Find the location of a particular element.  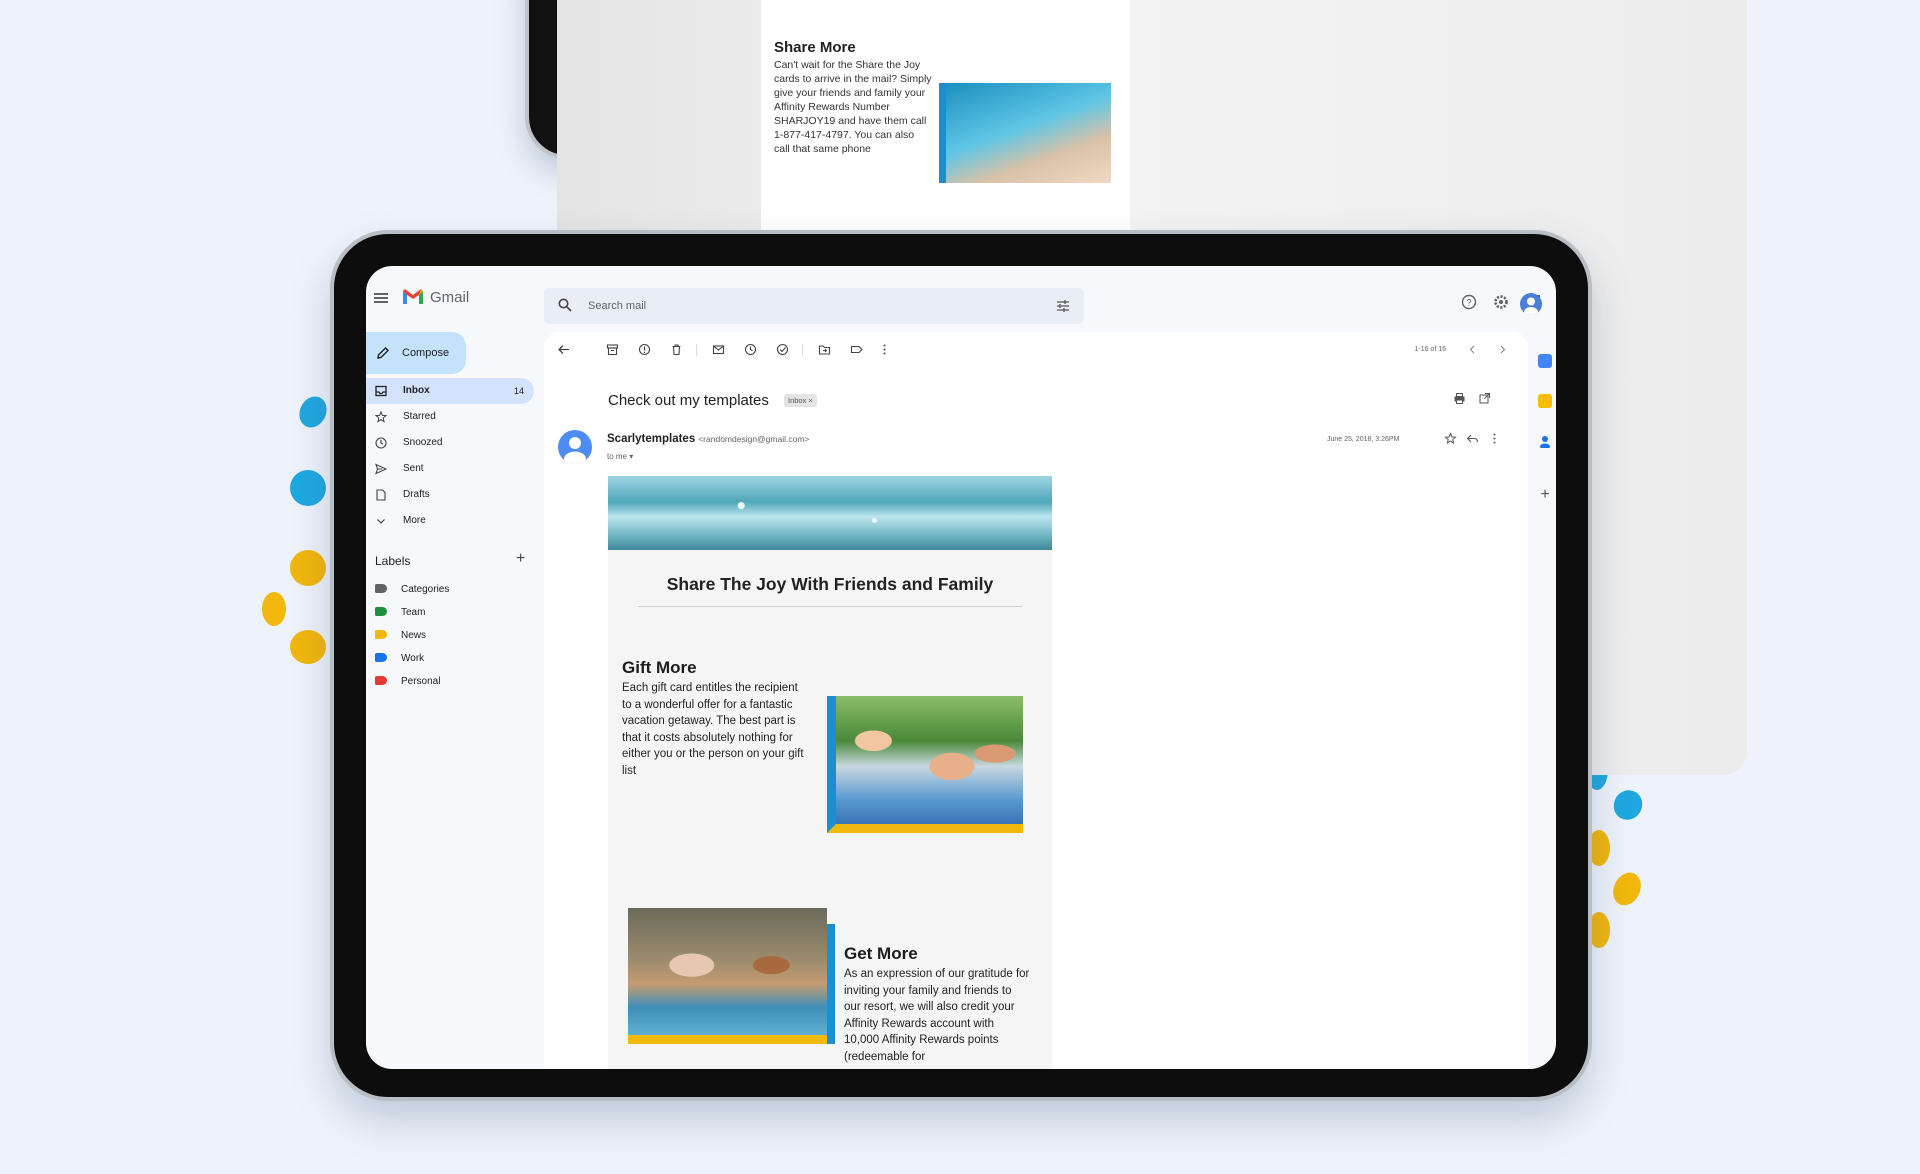

sidebar-item-snoozed: Snoozed is located at coordinates (450, 443).